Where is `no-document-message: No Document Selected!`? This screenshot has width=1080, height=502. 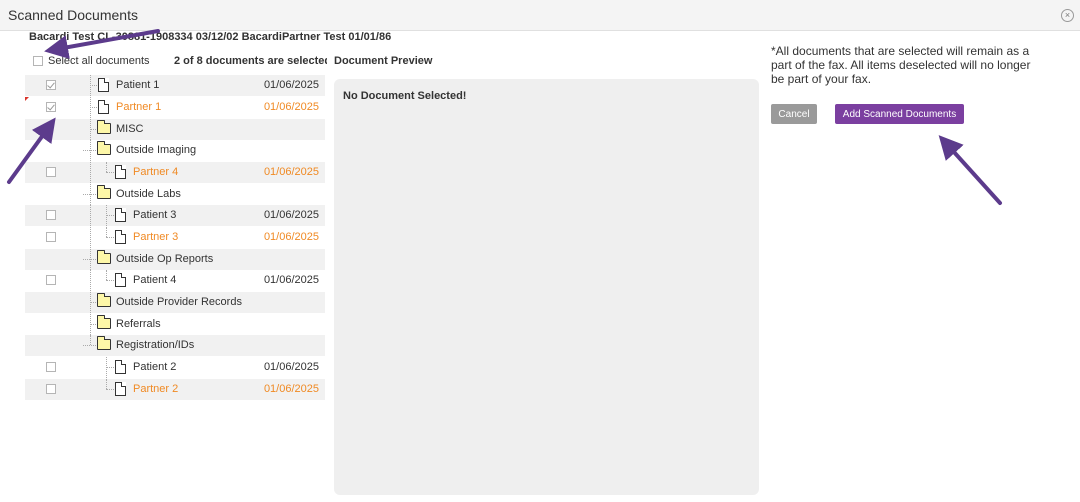 no-document-message: No Document Selected! is located at coordinates (405, 96).